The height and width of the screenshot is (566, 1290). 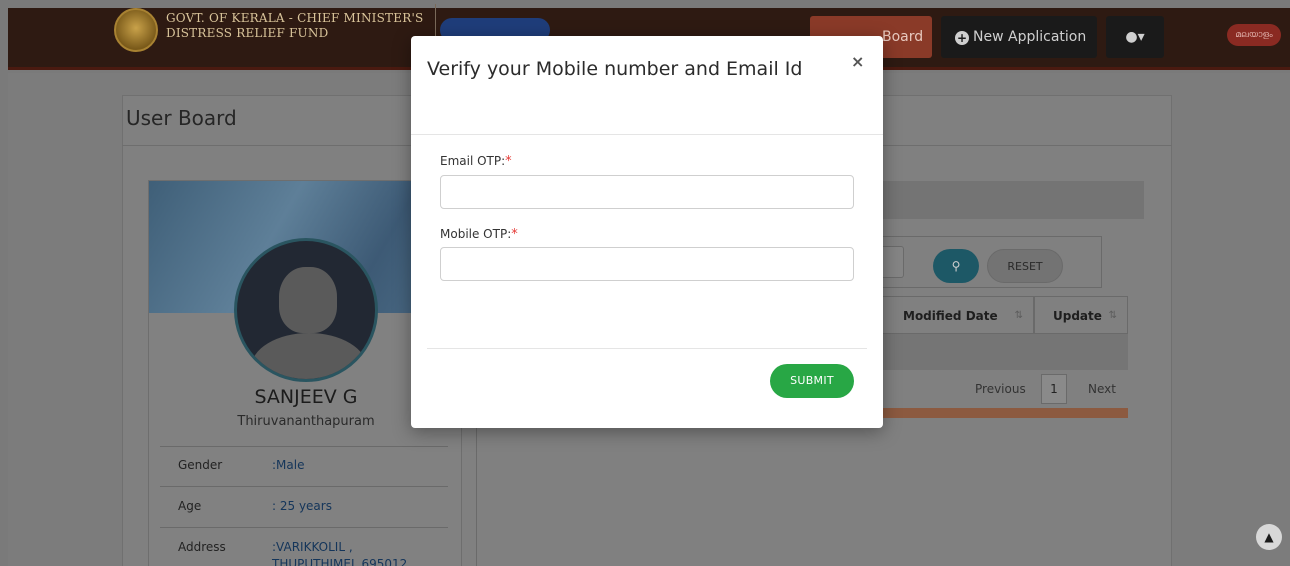 What do you see at coordinates (476, 234) in the screenshot?
I see `mobile-otp-label-text: Mobile OTP:` at bounding box center [476, 234].